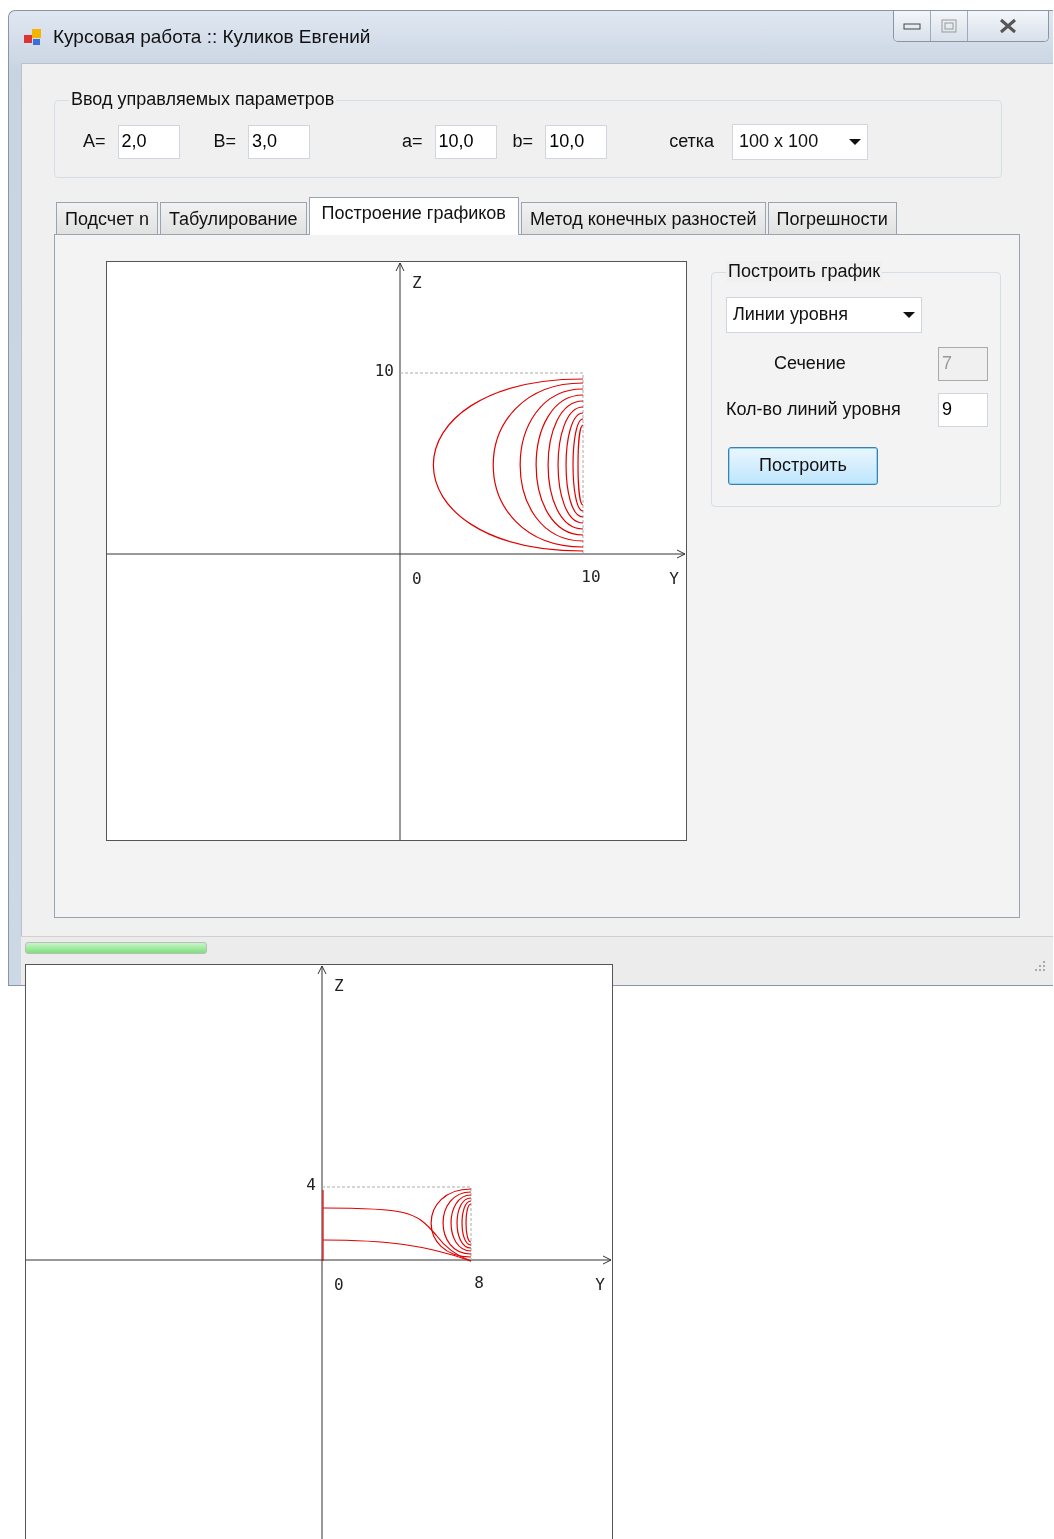 Image resolution: width=1054 pixels, height=1539 pixels. I want to click on minimize-button, so click(912, 26).